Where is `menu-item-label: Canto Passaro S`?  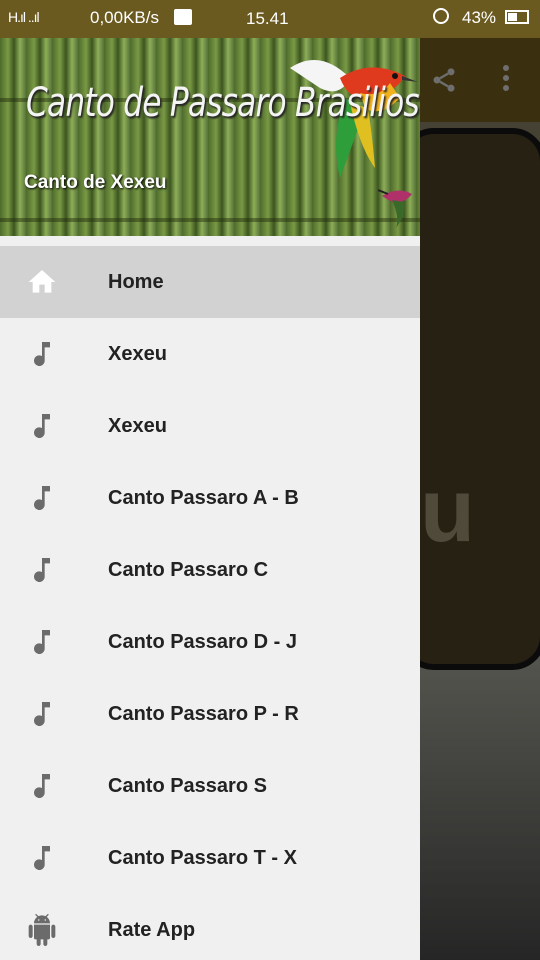
menu-item-label: Canto Passaro S is located at coordinates (187, 785).